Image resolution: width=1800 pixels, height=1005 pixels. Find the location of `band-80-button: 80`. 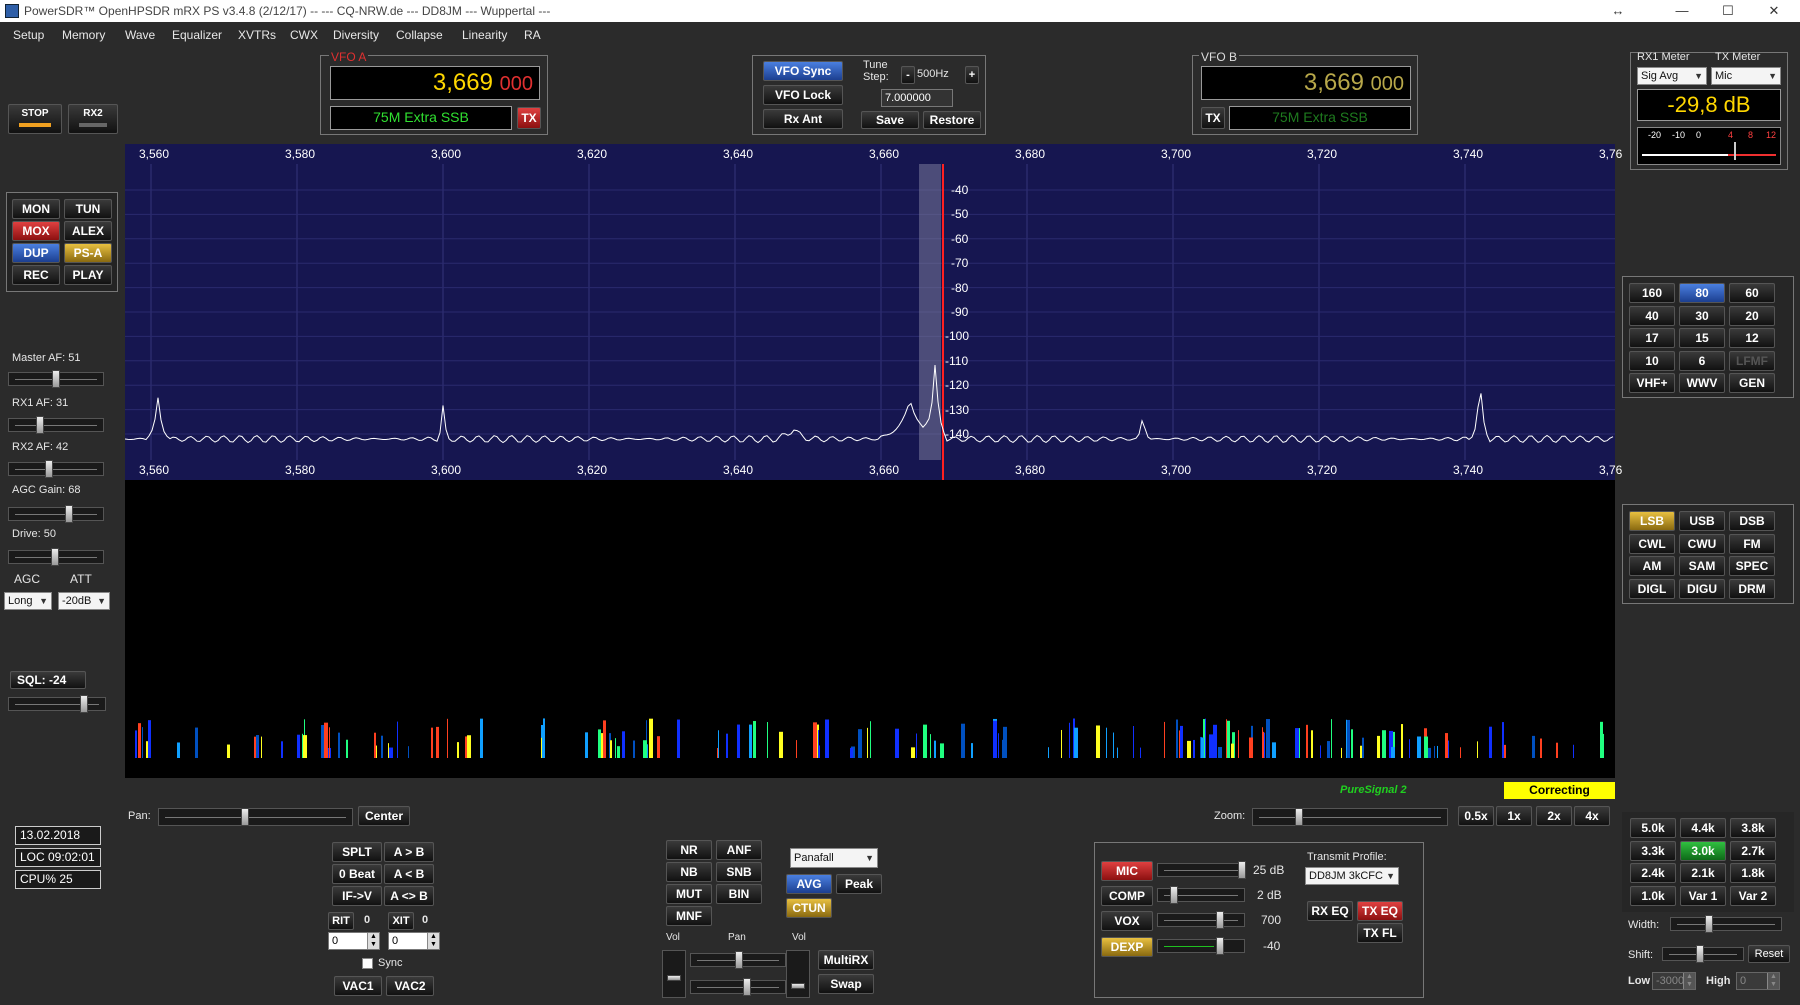

band-80-button: 80 is located at coordinates (1702, 293).